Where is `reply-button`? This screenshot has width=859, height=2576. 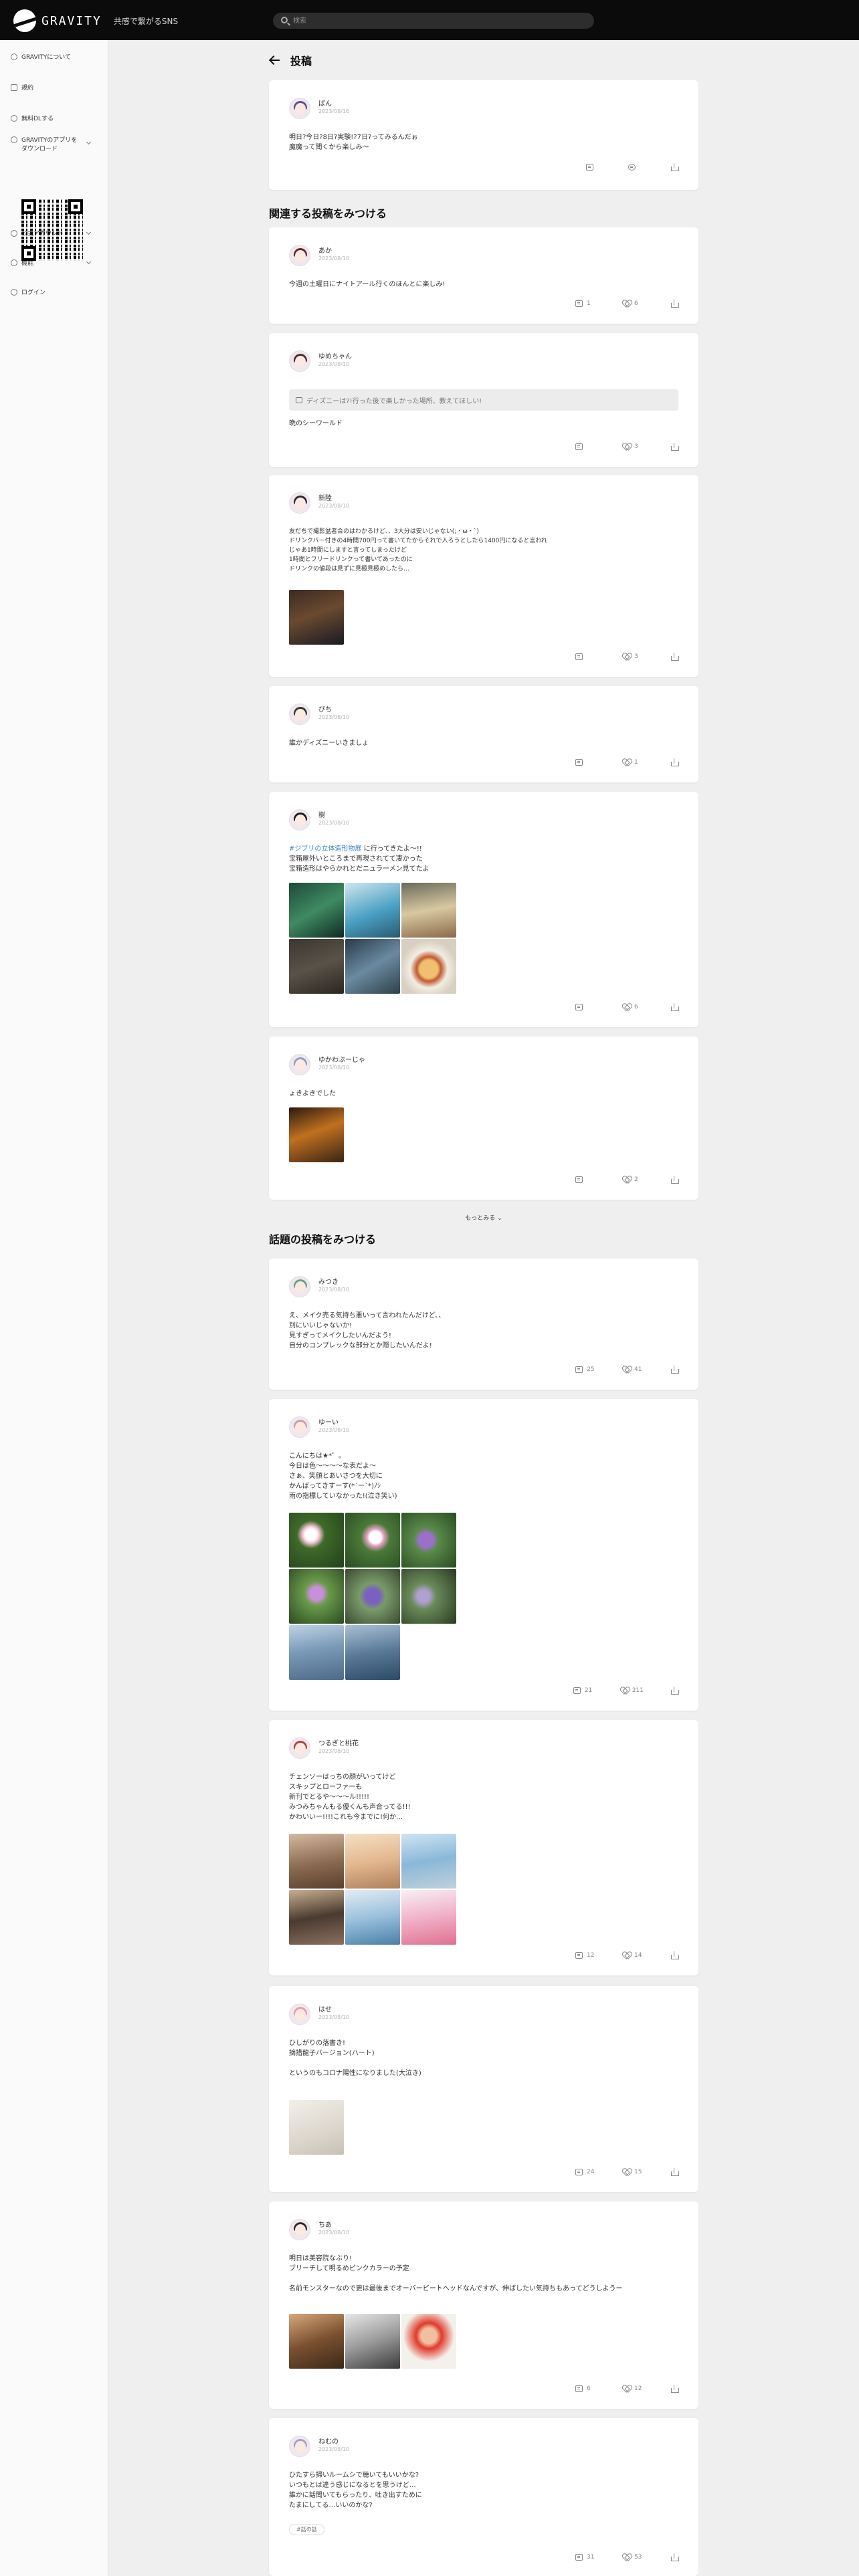 reply-button is located at coordinates (634, 167).